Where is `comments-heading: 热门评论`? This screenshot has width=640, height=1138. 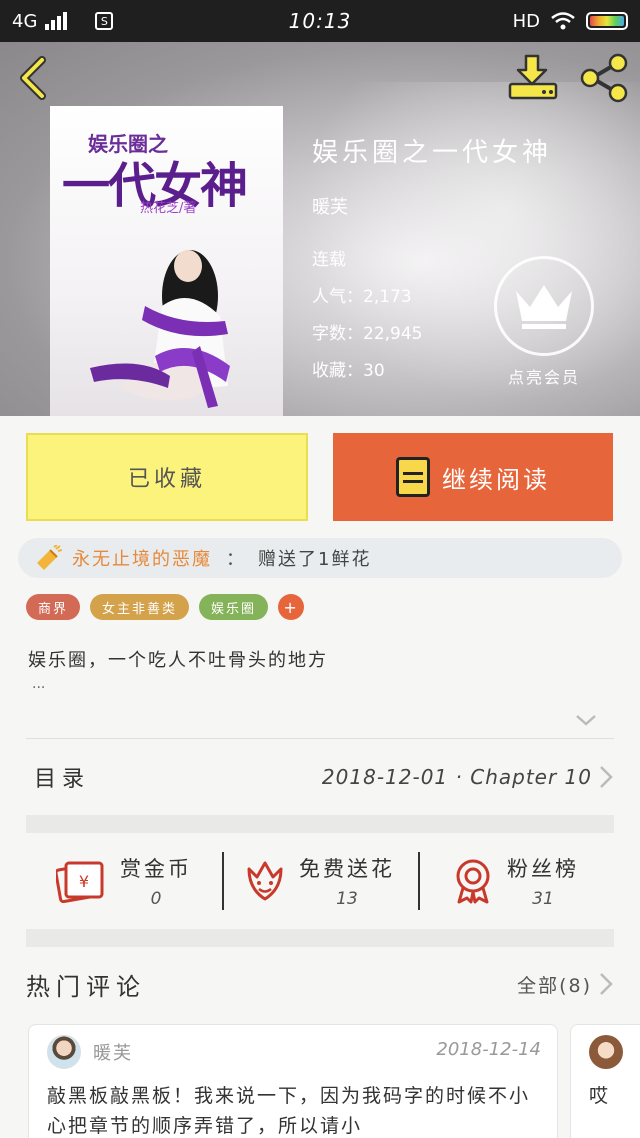
comments-heading: 热门评论 is located at coordinates (86, 986).